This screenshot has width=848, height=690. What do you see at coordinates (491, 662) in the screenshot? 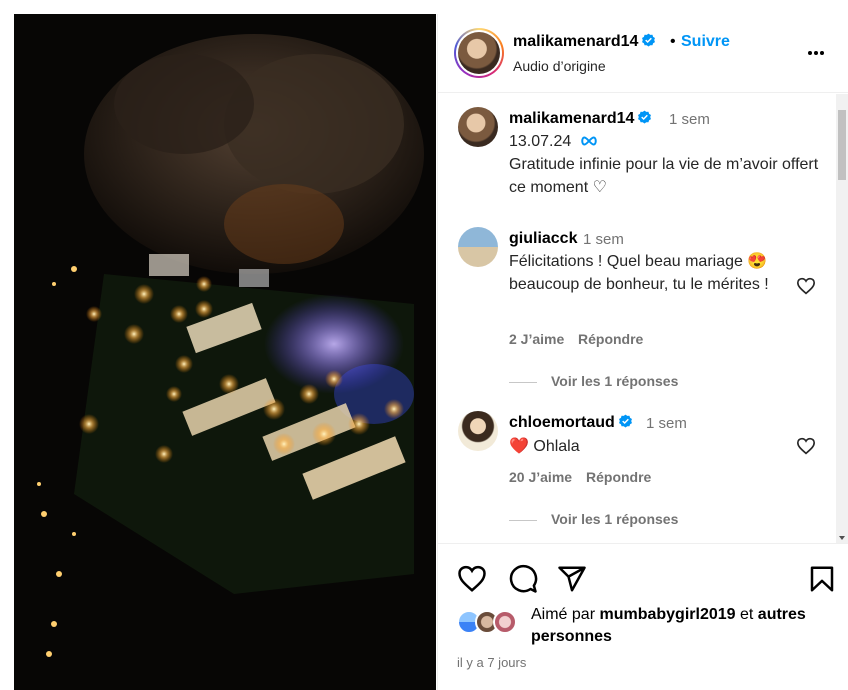
I see `post-timestamp: il y a 7 jours` at bounding box center [491, 662].